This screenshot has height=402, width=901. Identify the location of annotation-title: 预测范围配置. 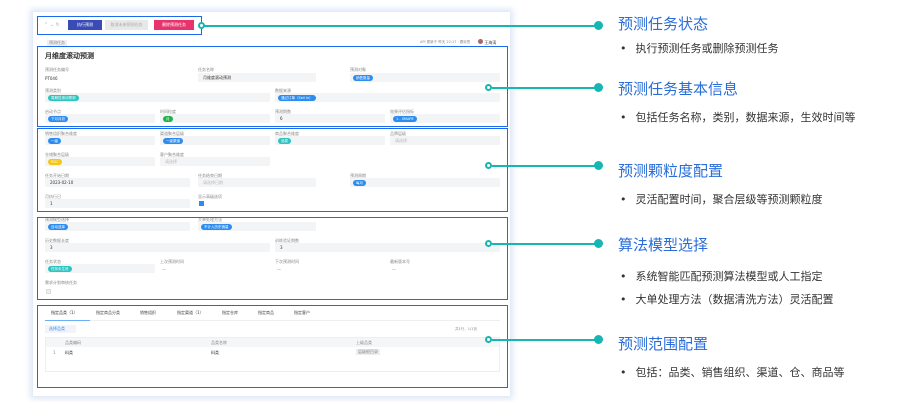
(663, 344).